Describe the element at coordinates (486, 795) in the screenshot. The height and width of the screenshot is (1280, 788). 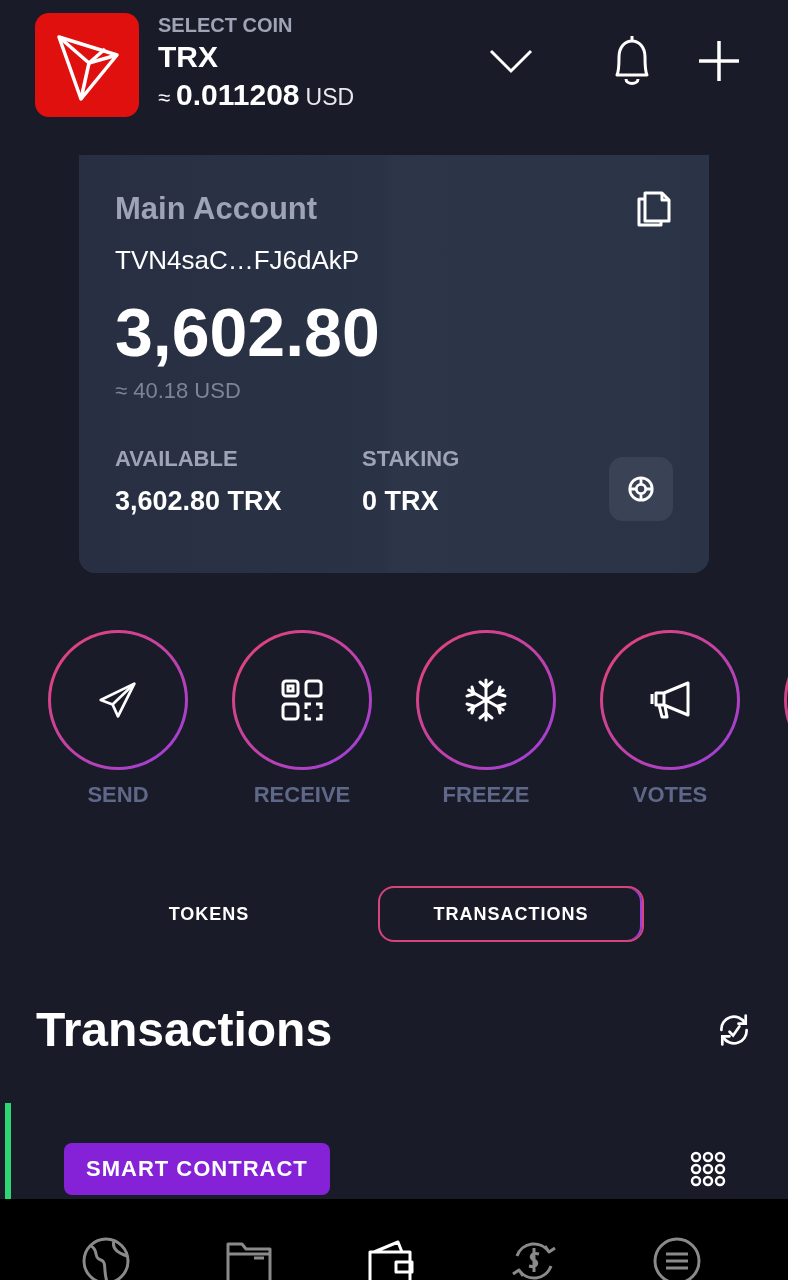
I see `action-label: FREEZE` at that location.